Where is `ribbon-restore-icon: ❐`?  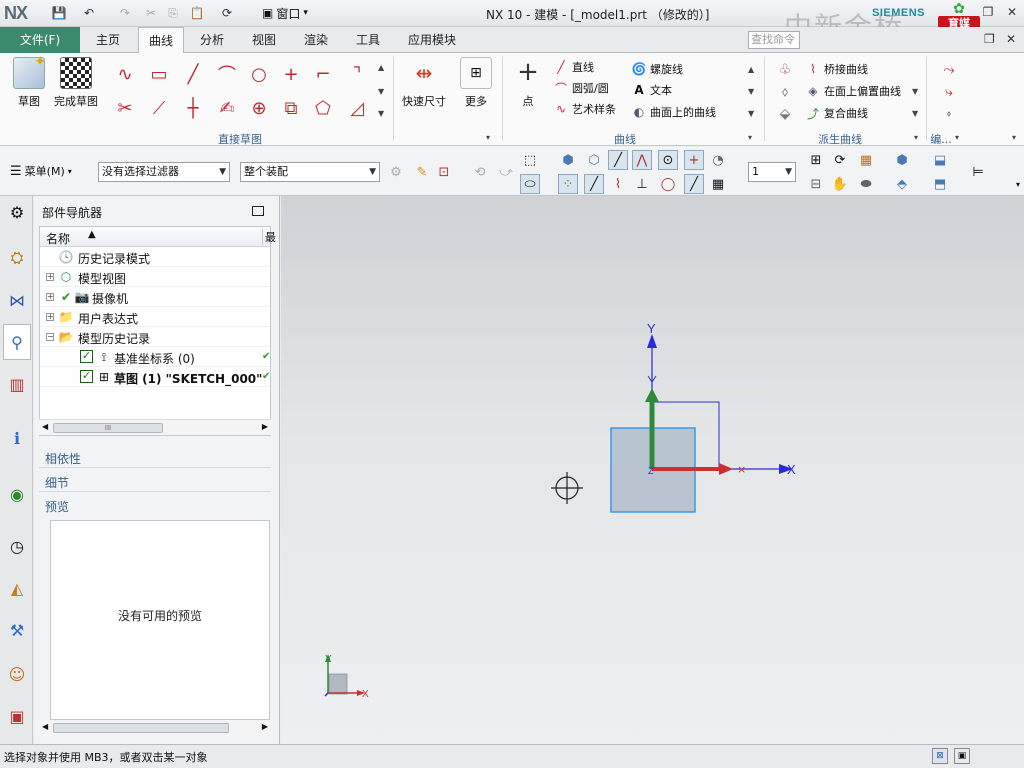
ribbon-restore-icon: ❐ is located at coordinates (989, 39).